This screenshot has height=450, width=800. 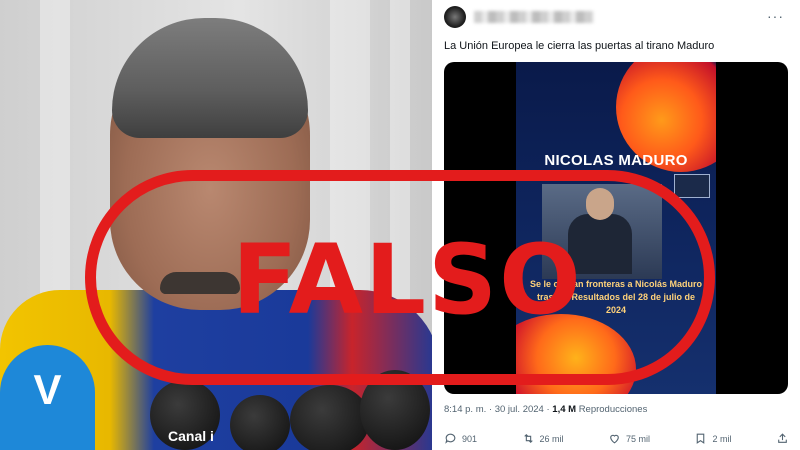 I want to click on tweet-actions: 901 26 mil 75 mil 2 mil, so click(x=616, y=439).